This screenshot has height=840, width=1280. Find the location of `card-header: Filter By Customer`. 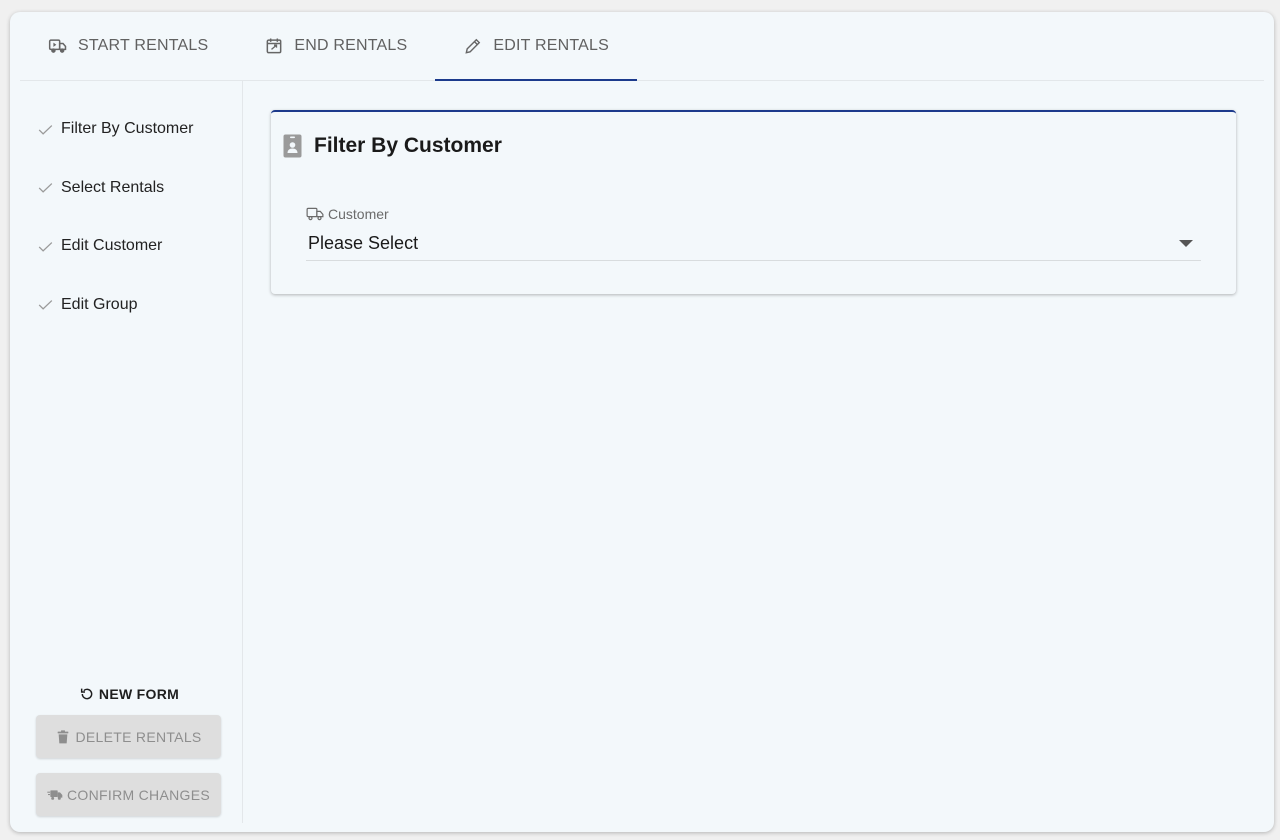

card-header: Filter By Customer is located at coordinates (392, 146).